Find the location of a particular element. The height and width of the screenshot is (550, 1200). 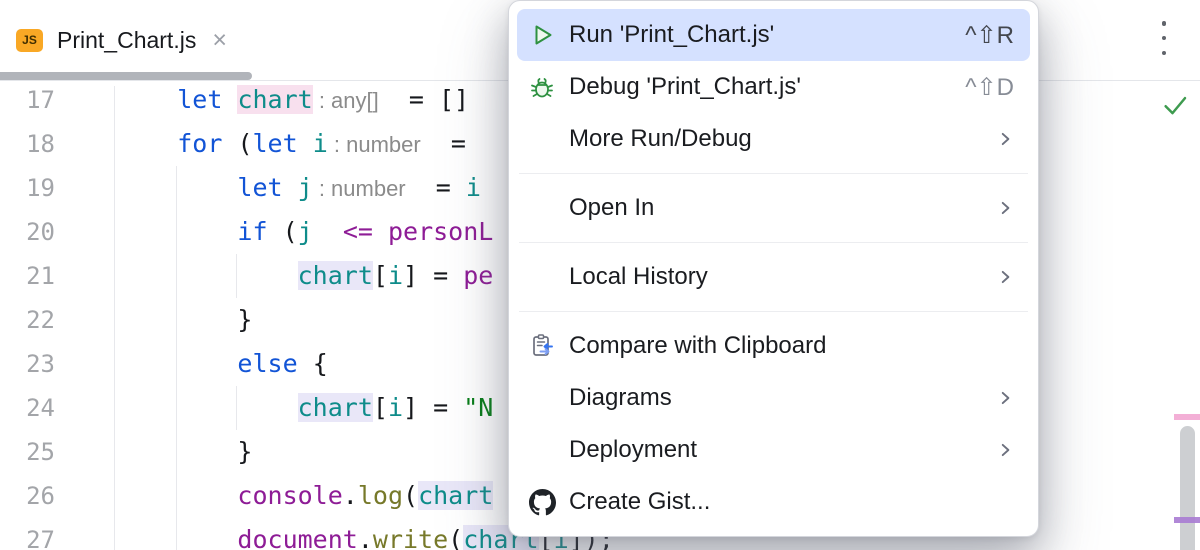

menu-item-label: Local History is located at coordinates (638, 276).